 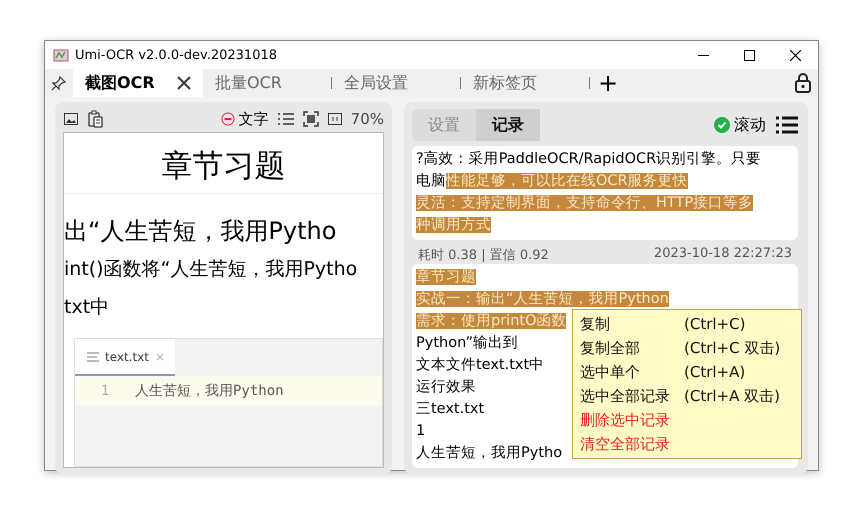 I want to click on record-text: Python”输出到, so click(x=467, y=343).